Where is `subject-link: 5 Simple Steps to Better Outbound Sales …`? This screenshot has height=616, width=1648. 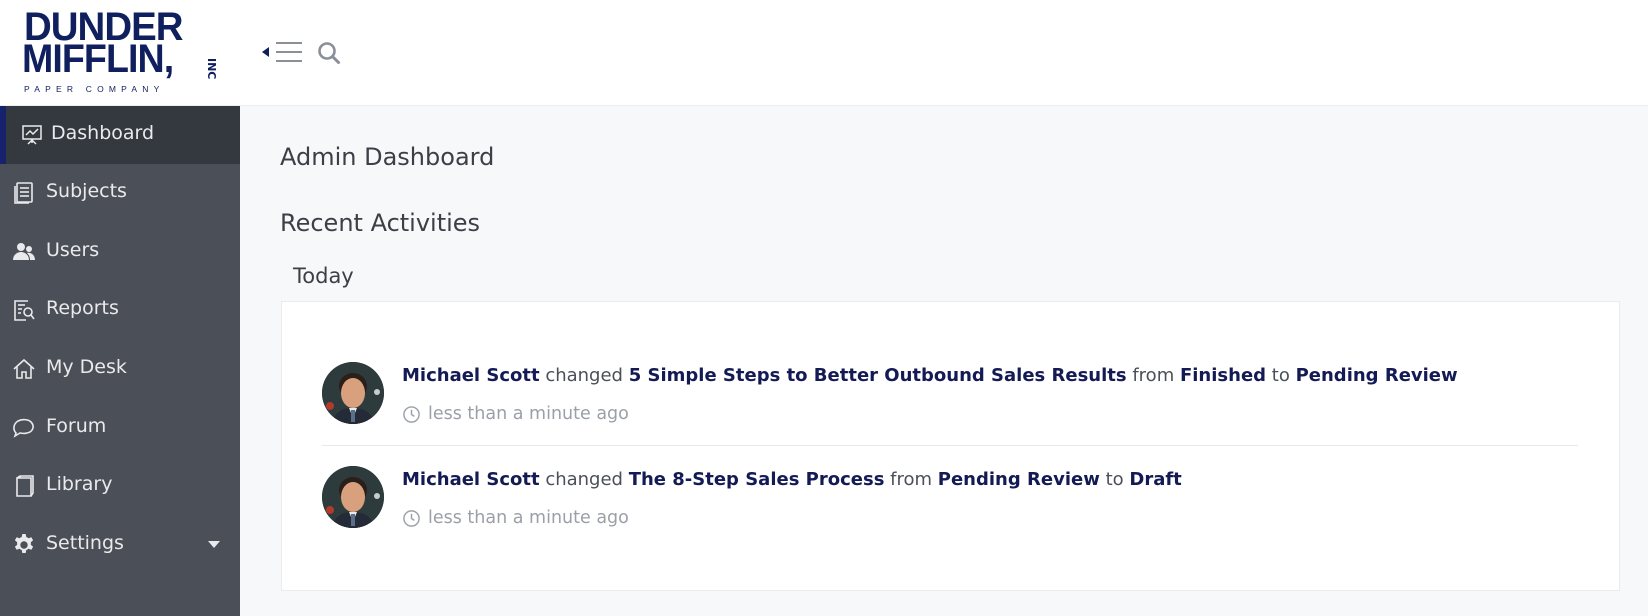
subject-link: 5 Simple Steps to Better Outbound Sales … is located at coordinates (878, 375).